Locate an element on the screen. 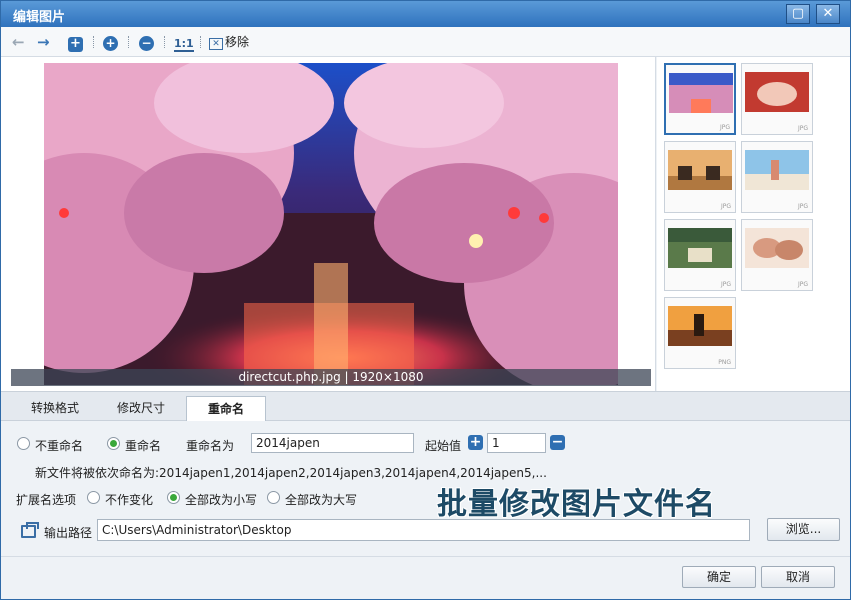 Image resolution: width=851 pixels, height=600 pixels. decrement-button: − is located at coordinates (557, 442).